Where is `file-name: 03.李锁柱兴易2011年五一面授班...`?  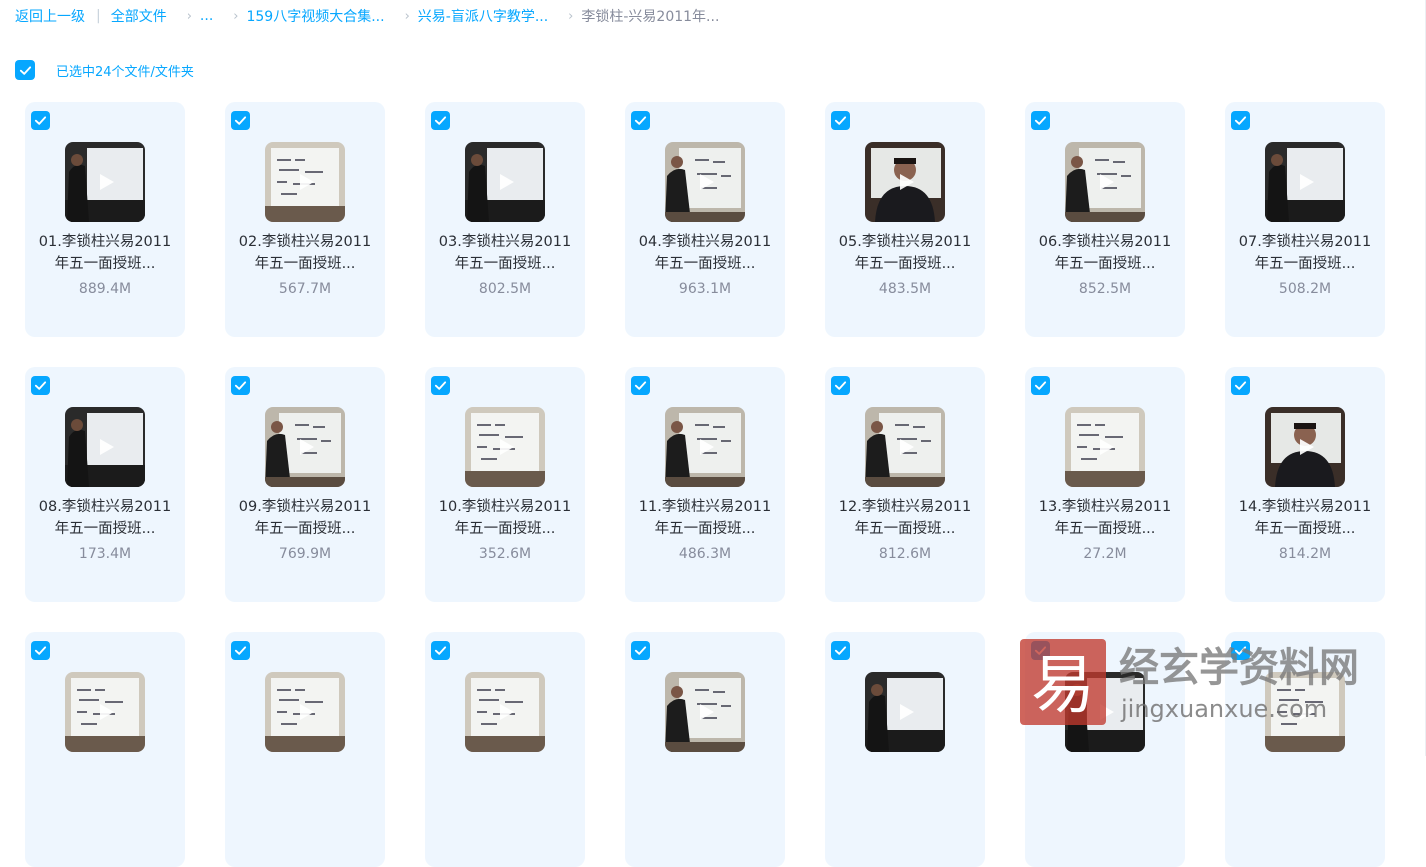 file-name: 03.李锁柱兴易2011年五一面授班... is located at coordinates (505, 253).